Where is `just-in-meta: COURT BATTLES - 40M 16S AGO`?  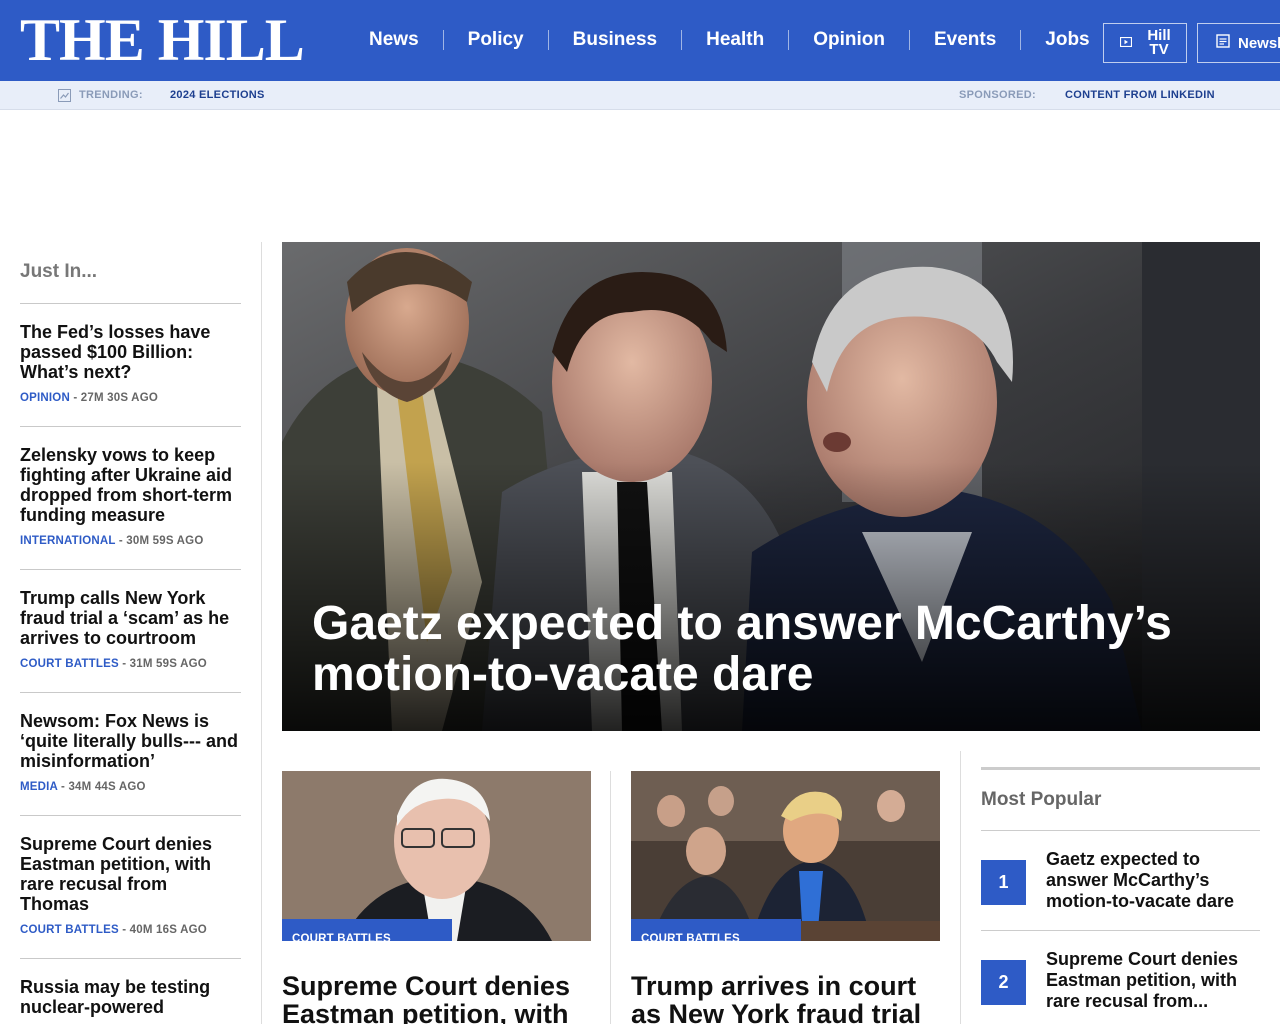 just-in-meta: COURT BATTLES - 40M 16S AGO is located at coordinates (130, 930).